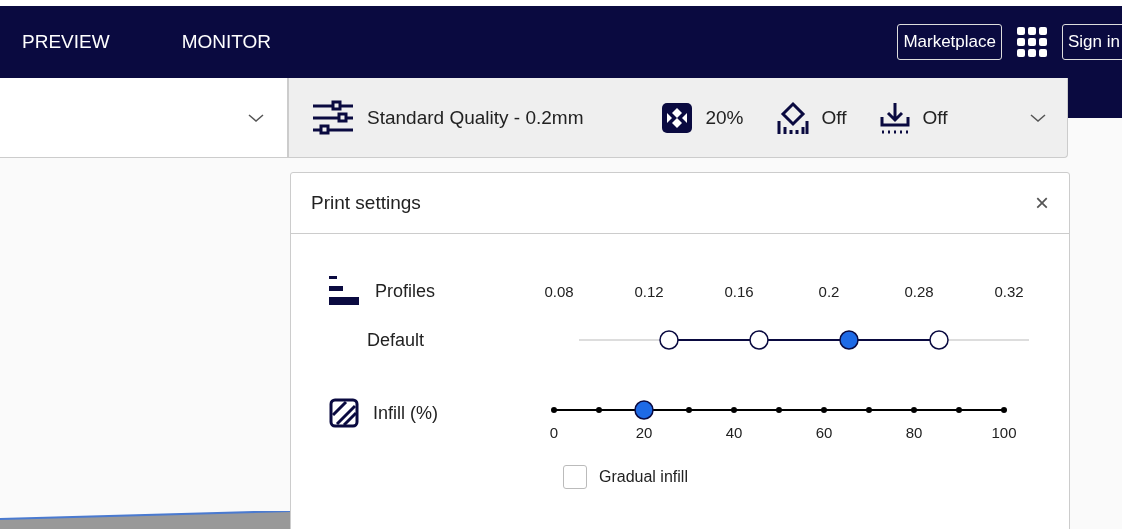  What do you see at coordinates (1009, 291) in the screenshot?
I see `layer-height-label: 0.32` at bounding box center [1009, 291].